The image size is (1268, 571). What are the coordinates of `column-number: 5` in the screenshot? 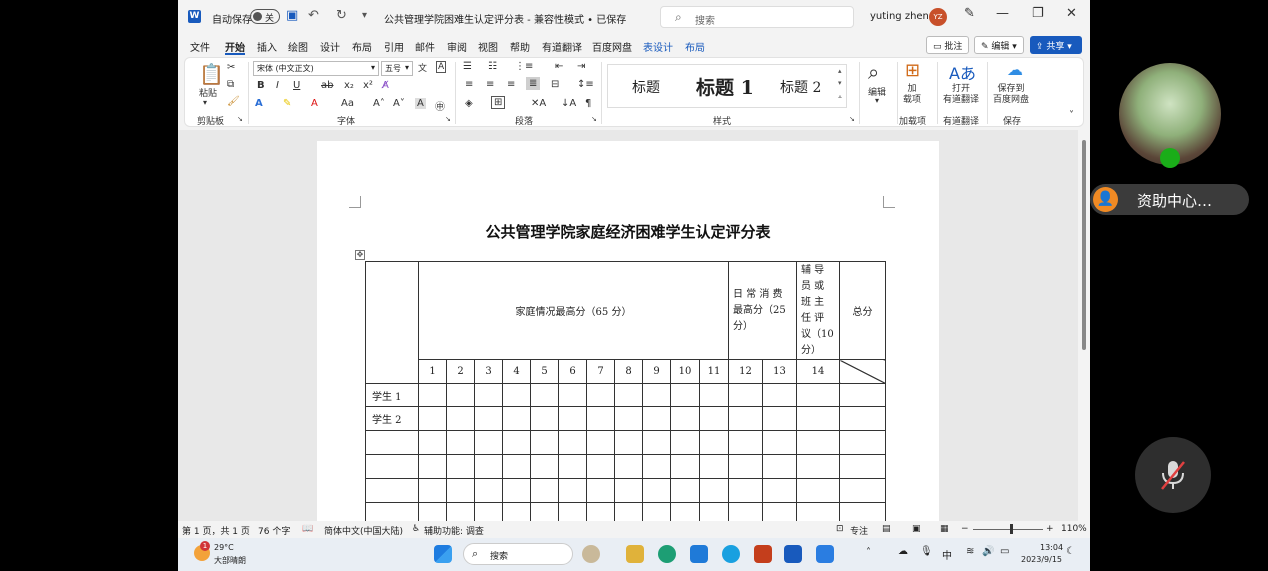 It's located at (544, 371).